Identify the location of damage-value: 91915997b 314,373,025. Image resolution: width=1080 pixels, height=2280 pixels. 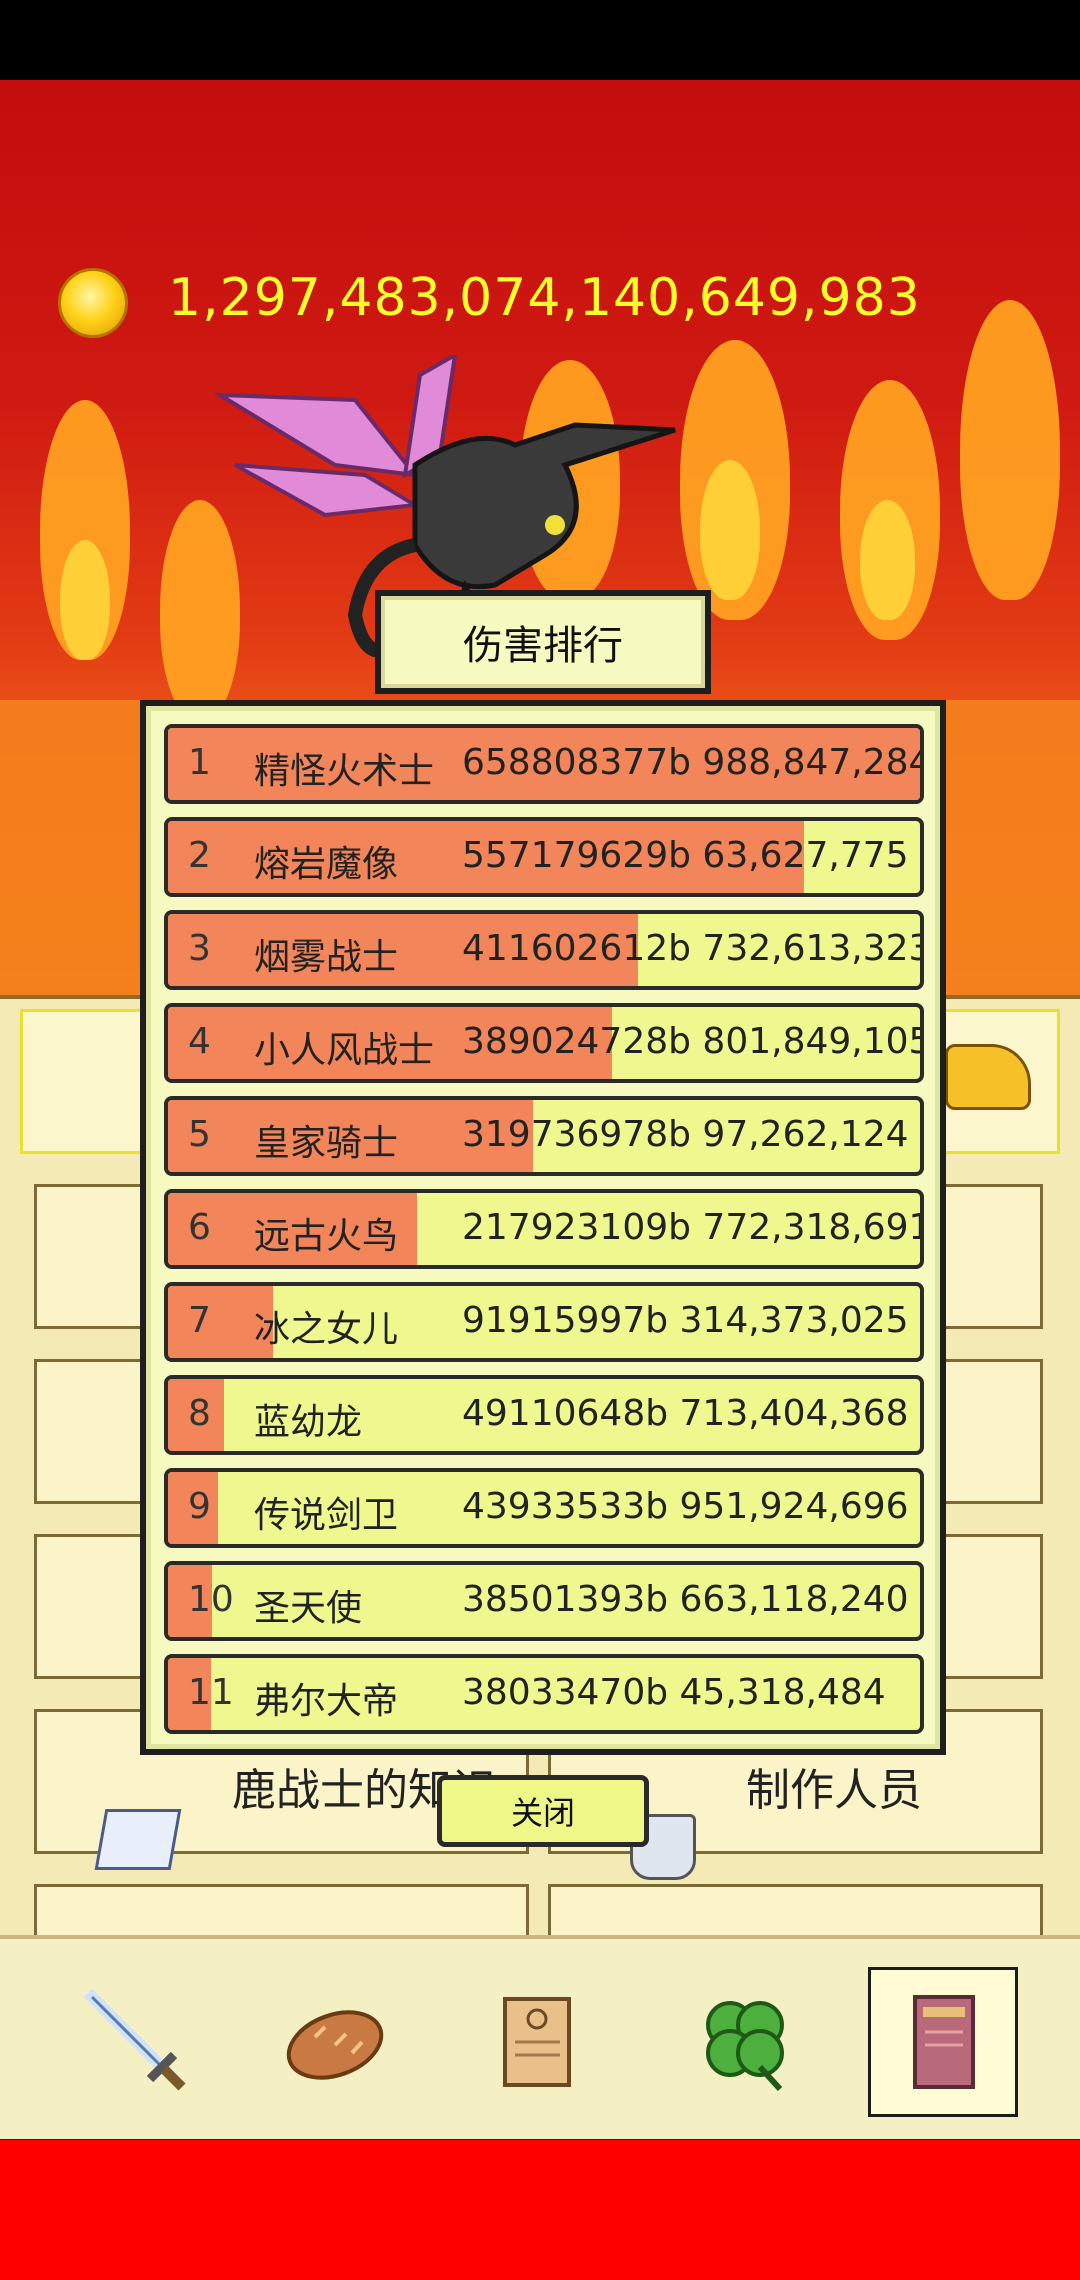
(685, 1320).